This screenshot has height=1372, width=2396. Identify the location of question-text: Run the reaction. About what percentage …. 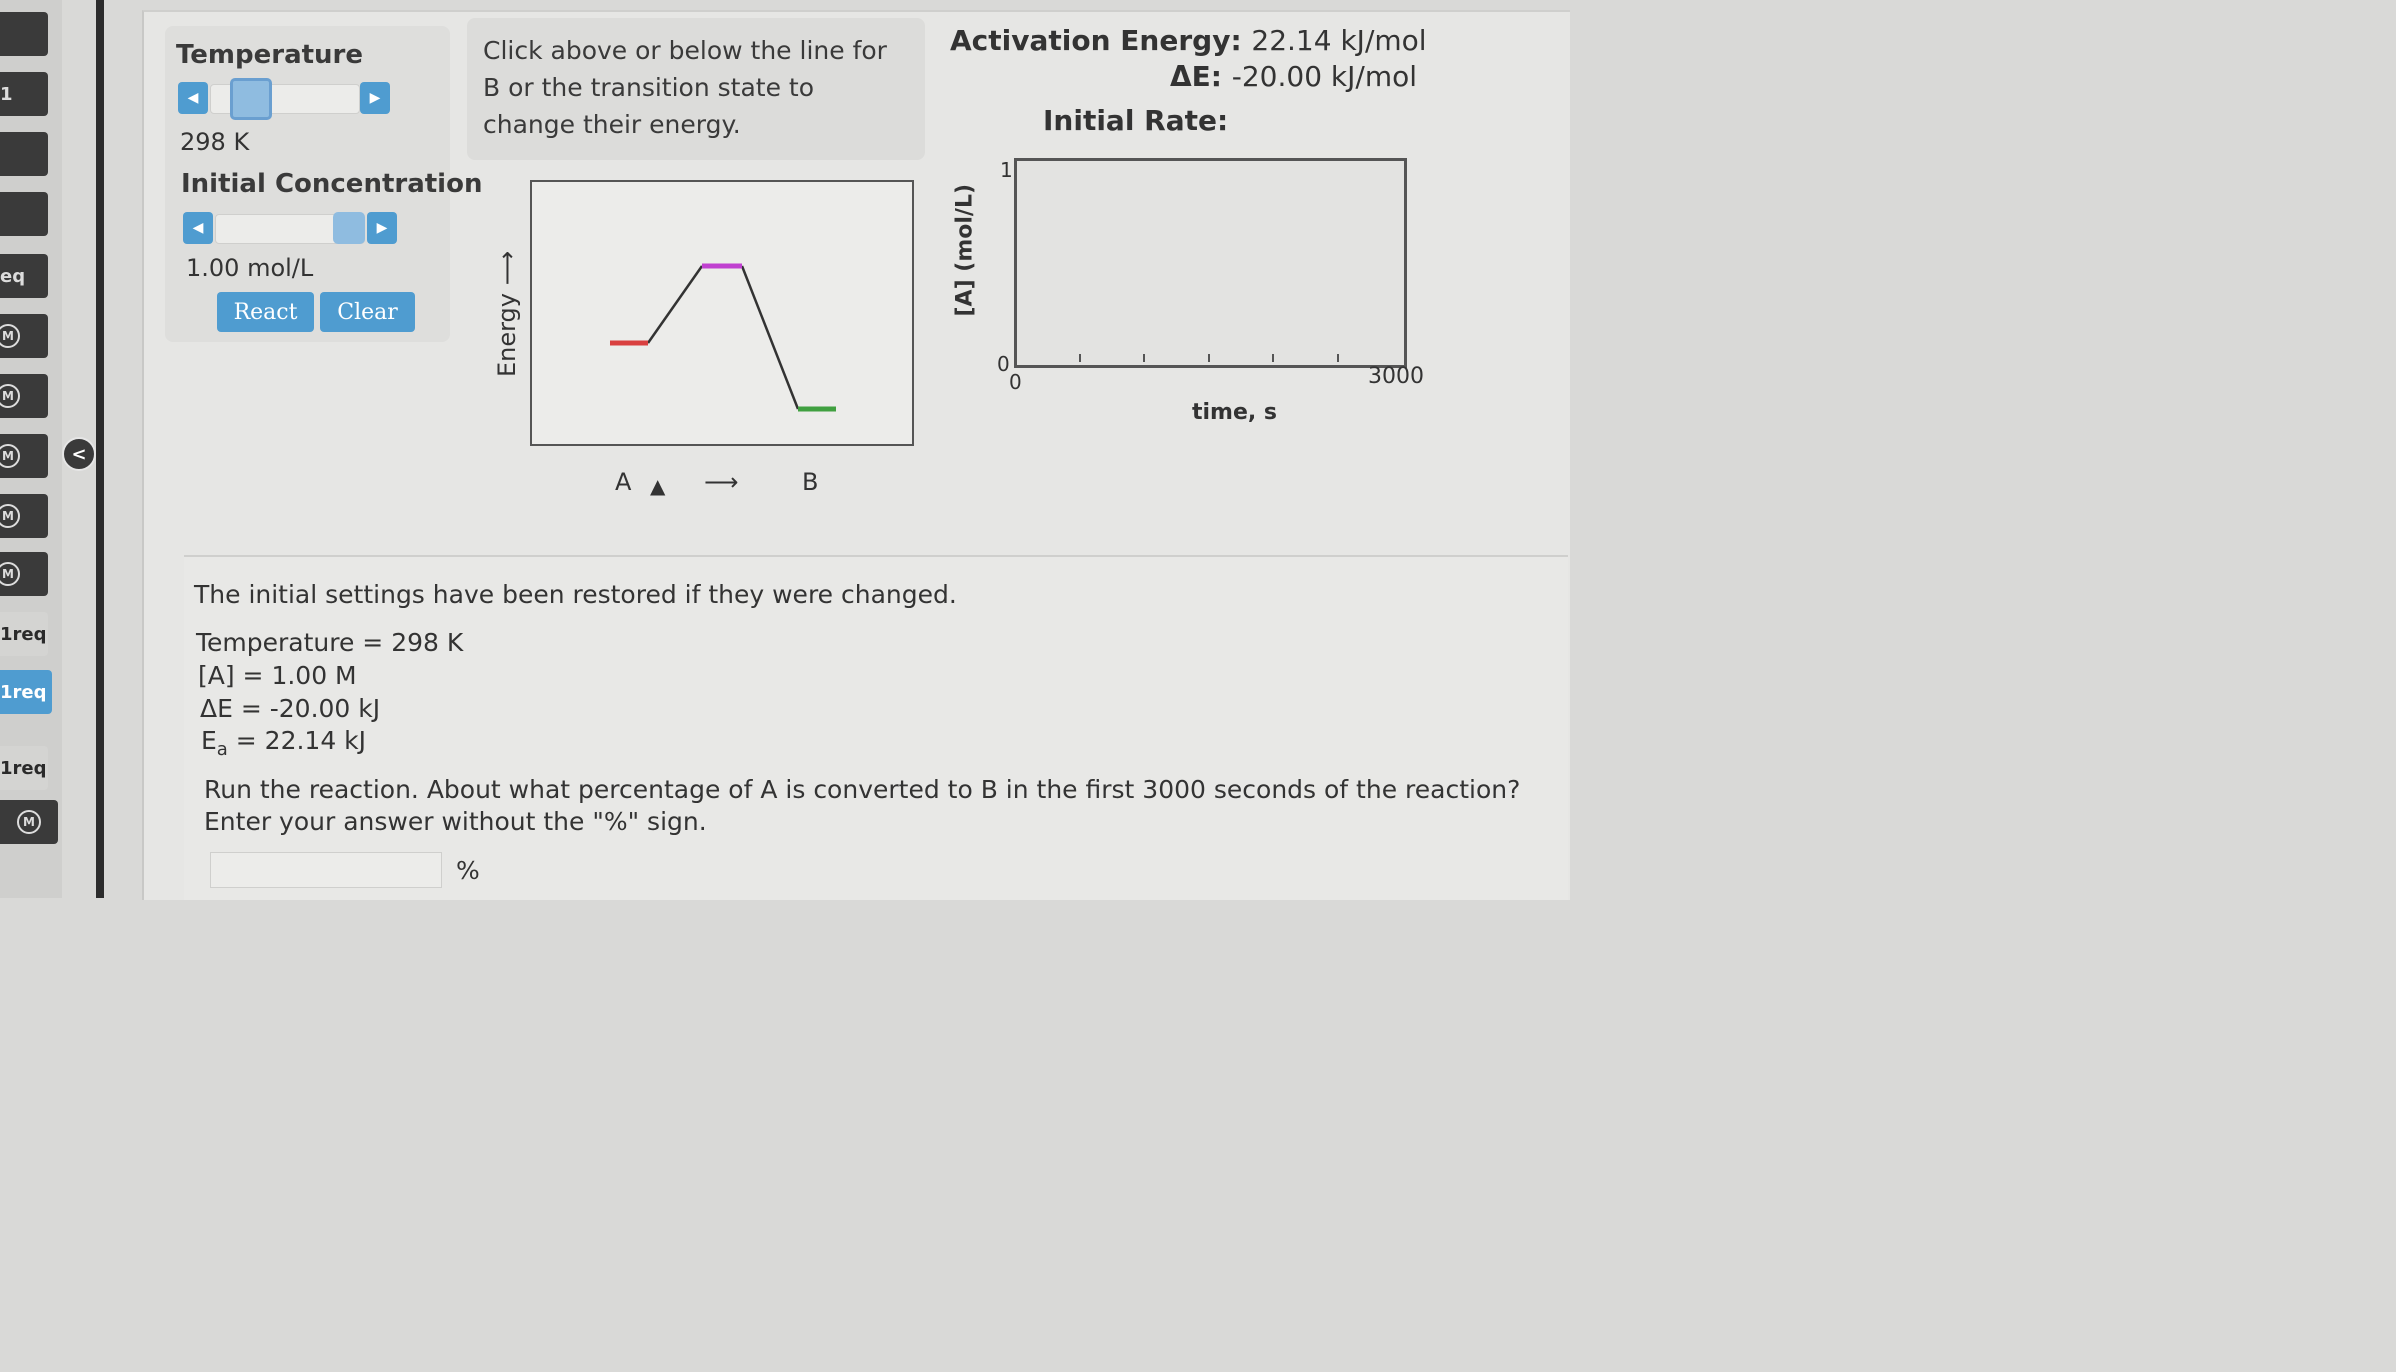
(862, 805).